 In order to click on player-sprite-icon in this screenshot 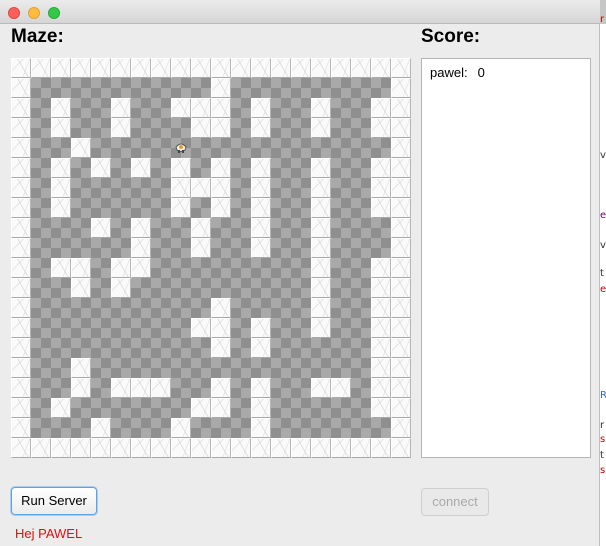, I will do `click(181, 148)`.